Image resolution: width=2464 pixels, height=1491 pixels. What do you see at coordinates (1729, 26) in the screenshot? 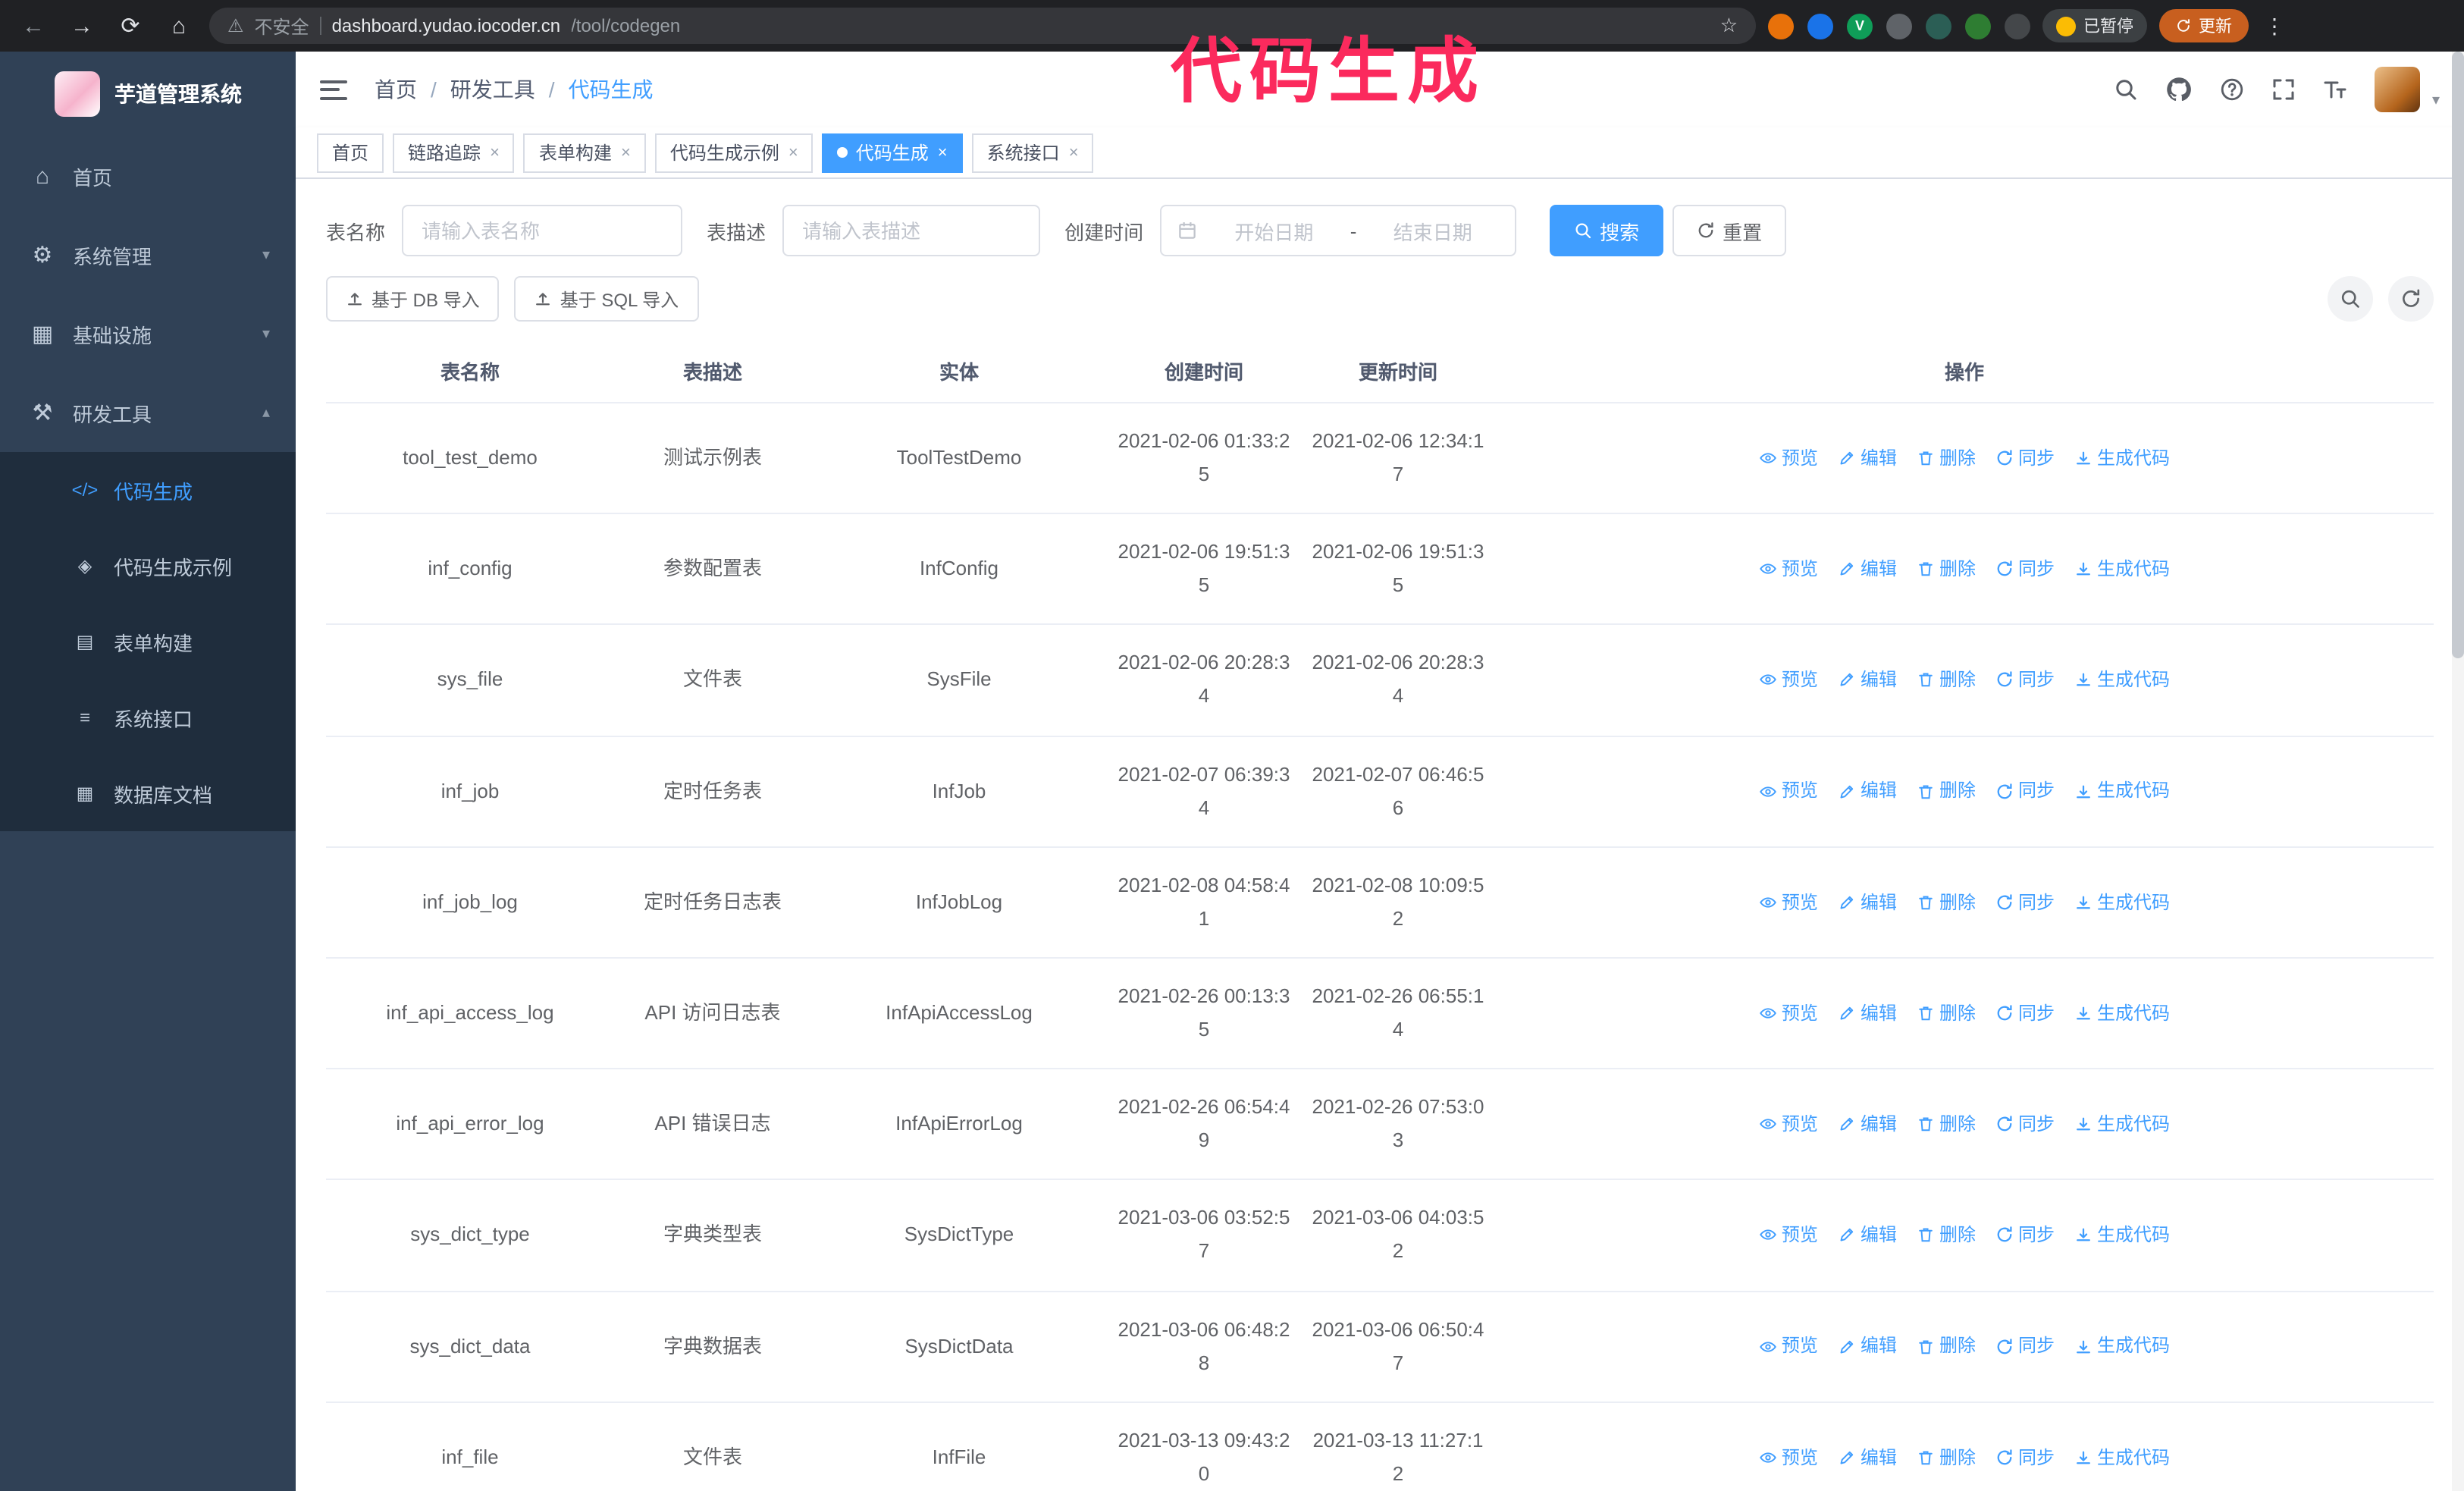
I see `bookmark-star-icon: ☆` at bounding box center [1729, 26].